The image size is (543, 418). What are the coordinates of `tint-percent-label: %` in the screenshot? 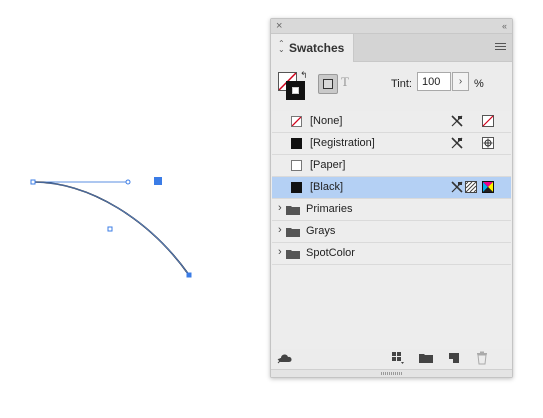 It's located at (479, 84).